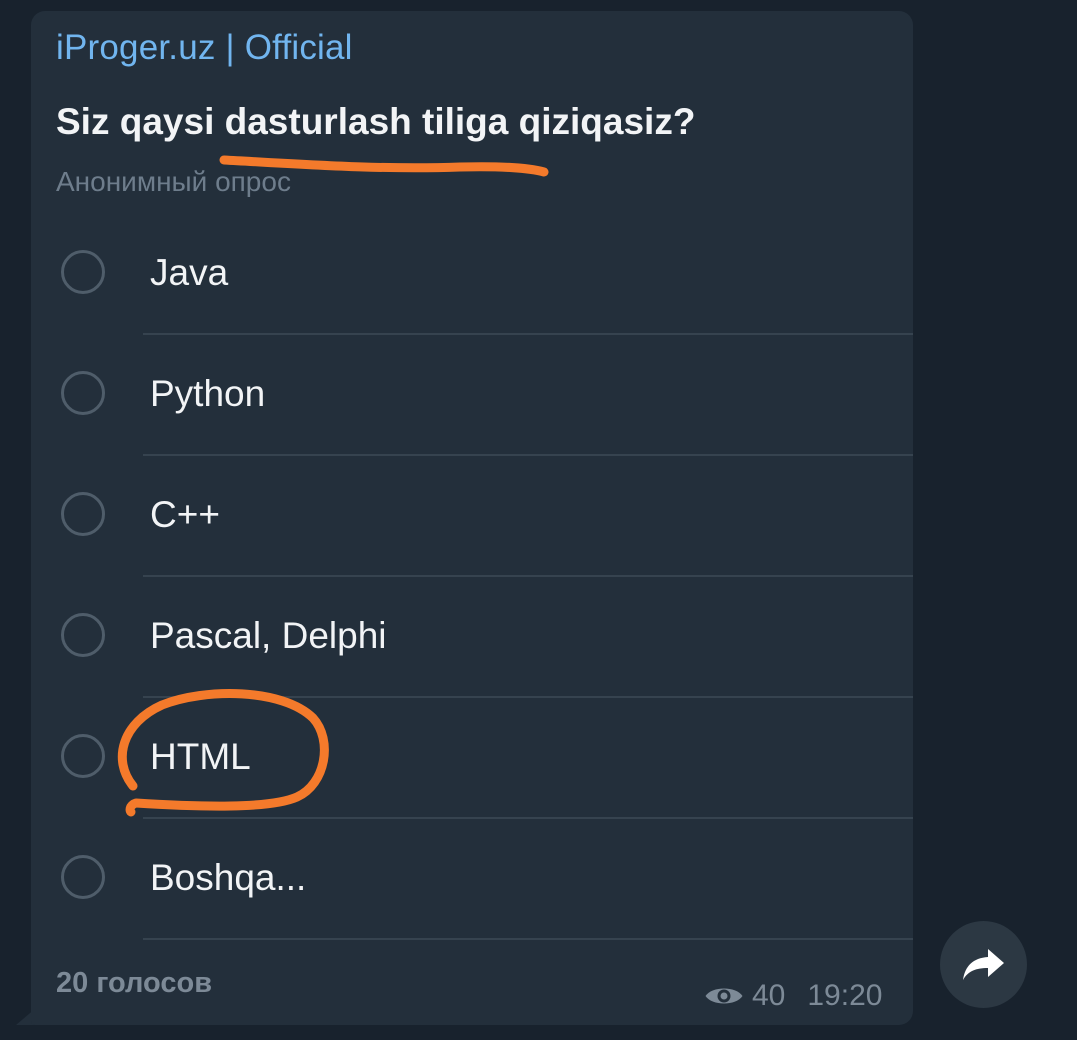 The width and height of the screenshot is (1077, 1040). Describe the element at coordinates (208, 393) in the screenshot. I see `poll-option-label: Python` at that location.